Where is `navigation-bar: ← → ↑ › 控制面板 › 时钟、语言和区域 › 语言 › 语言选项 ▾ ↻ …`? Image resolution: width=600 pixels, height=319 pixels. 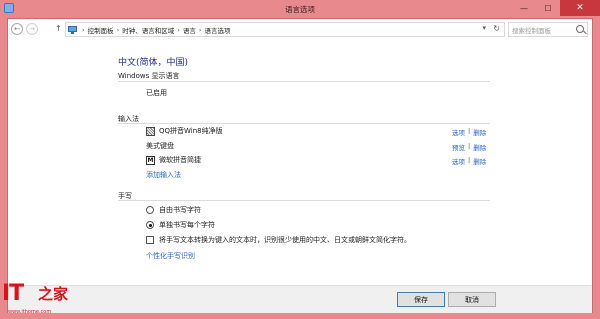 navigation-bar: ← → ↑ › 控制面板 › 时钟、语言和区域 › 语言 › 语言选项 ▾ ↻ … is located at coordinates (300, 30).